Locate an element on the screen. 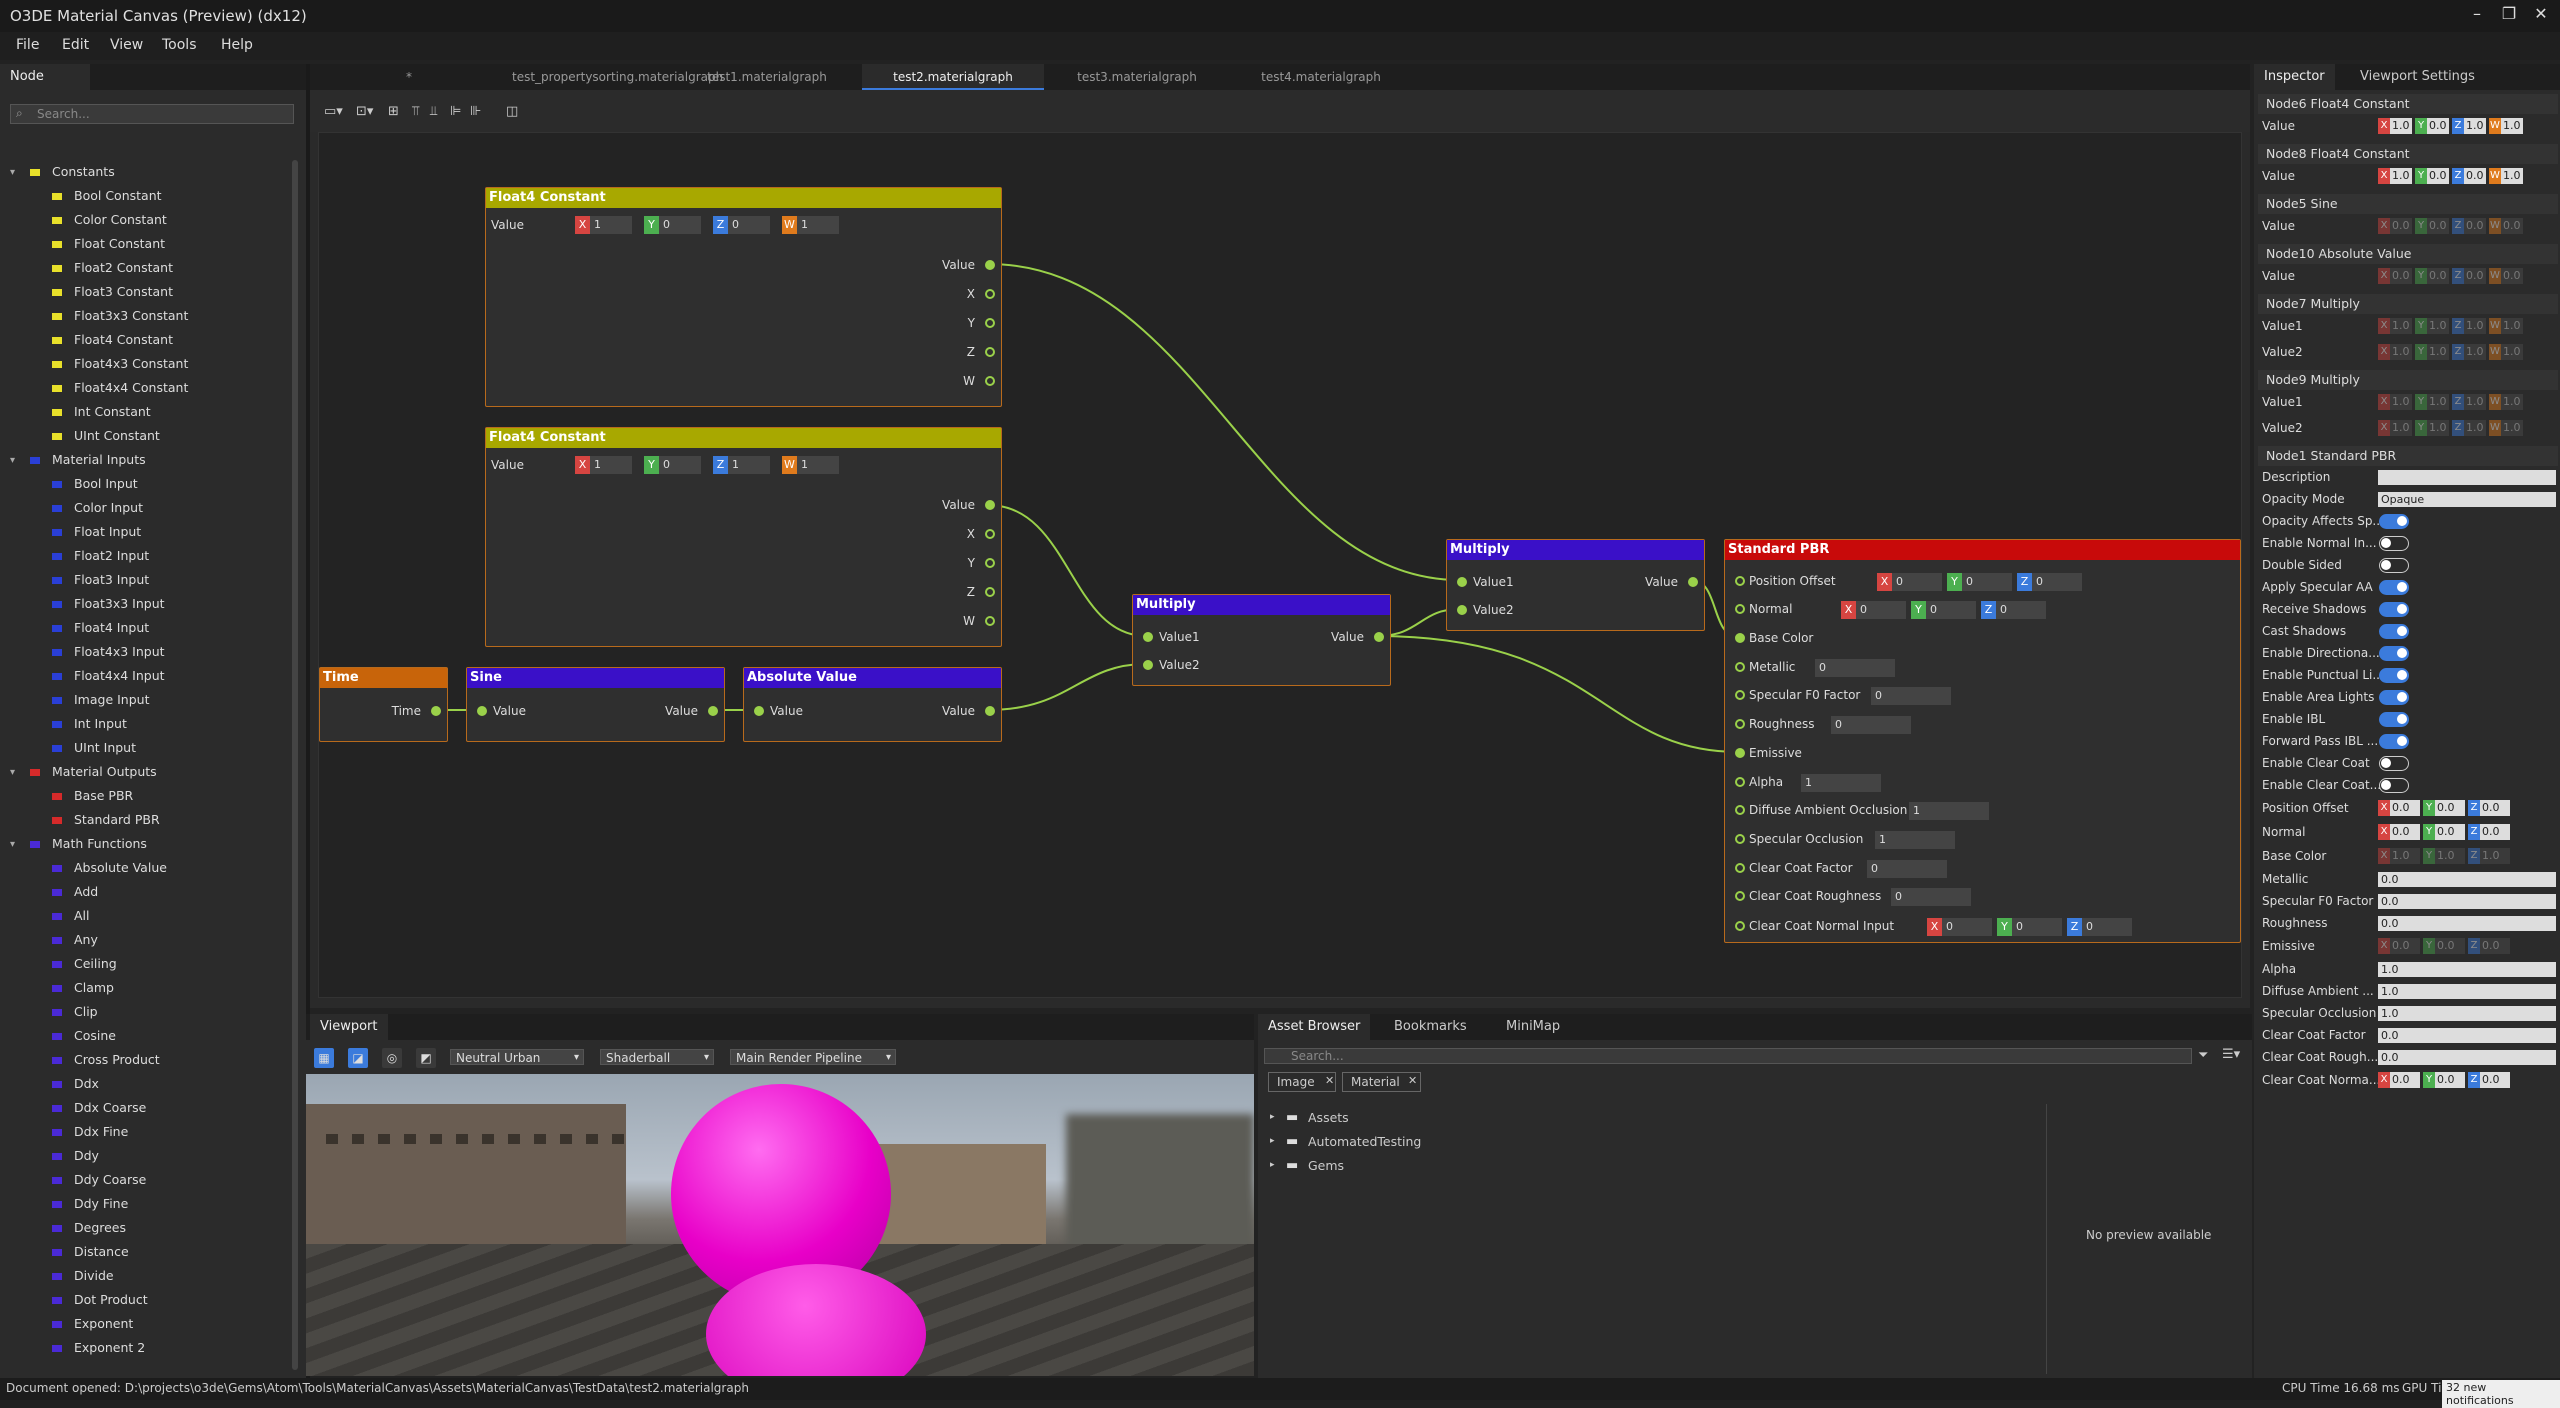 Image resolution: width=2560 pixels, height=1408 pixels. value-field: 1 is located at coordinates (1841, 782).